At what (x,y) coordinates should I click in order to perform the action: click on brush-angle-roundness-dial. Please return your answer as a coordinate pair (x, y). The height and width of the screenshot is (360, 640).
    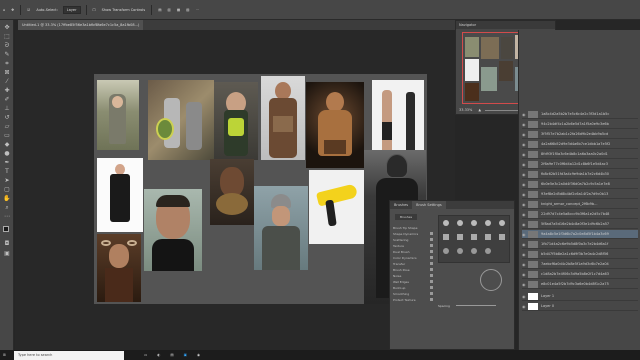
    Looking at the image, I should click on (491, 280).